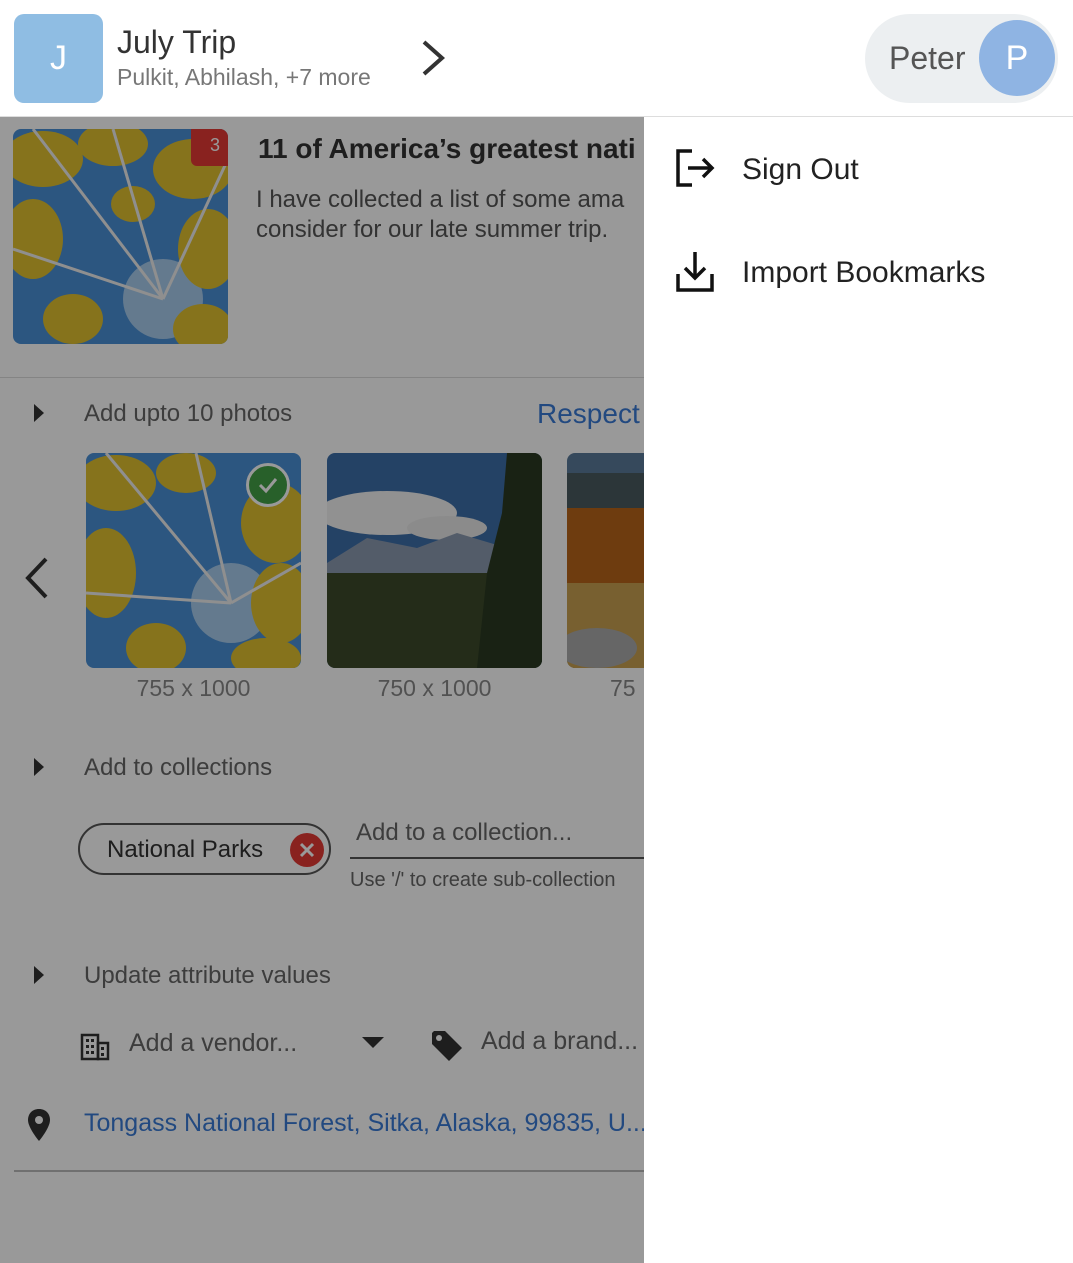  What do you see at coordinates (322, 768) in the screenshot?
I see `collections-section-header: Add to collections` at bounding box center [322, 768].